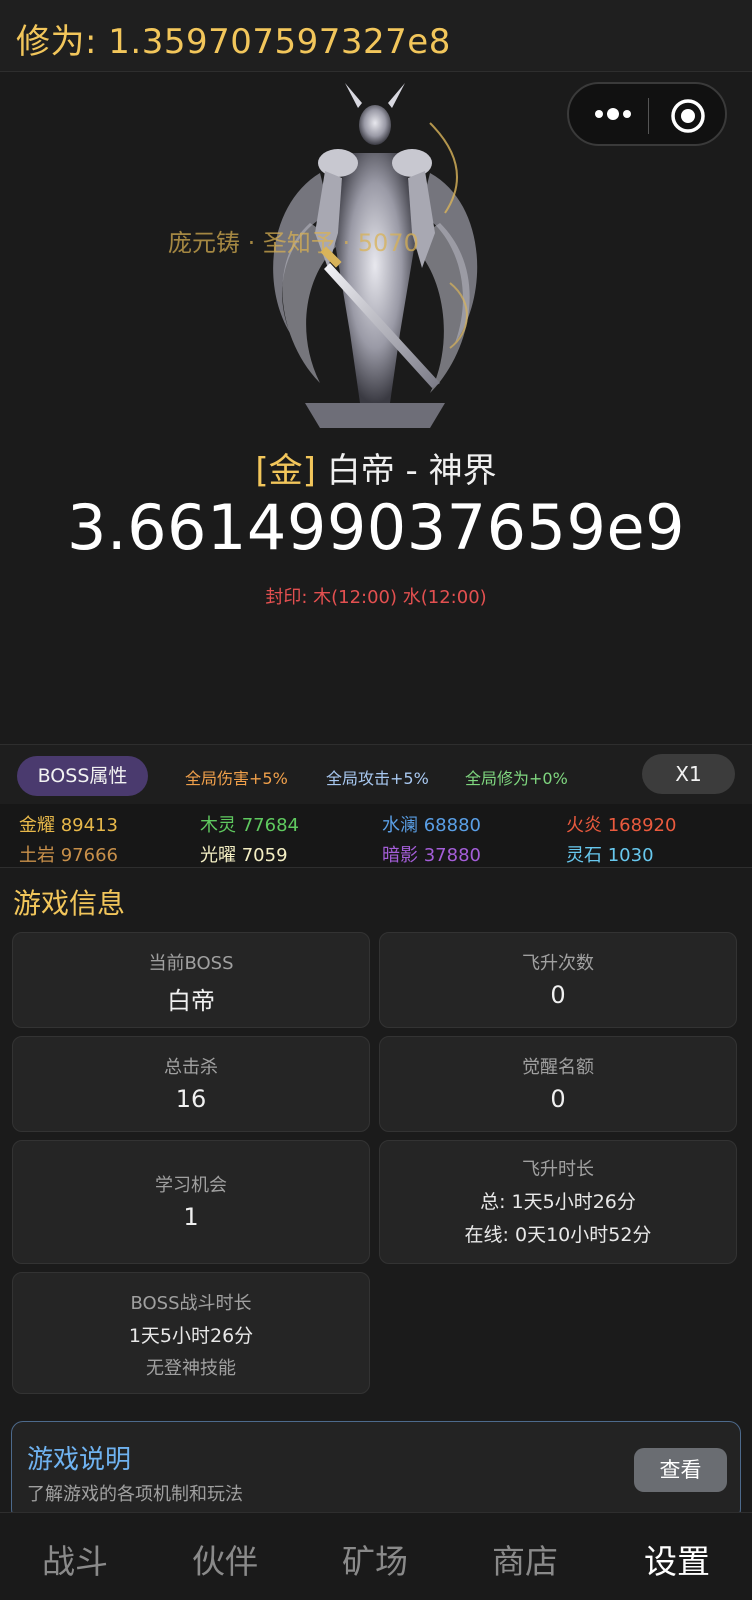 The width and height of the screenshot is (752, 1600). I want to click on seal-status: 封印: 木(12:00) 水(12:00), so click(376, 597).